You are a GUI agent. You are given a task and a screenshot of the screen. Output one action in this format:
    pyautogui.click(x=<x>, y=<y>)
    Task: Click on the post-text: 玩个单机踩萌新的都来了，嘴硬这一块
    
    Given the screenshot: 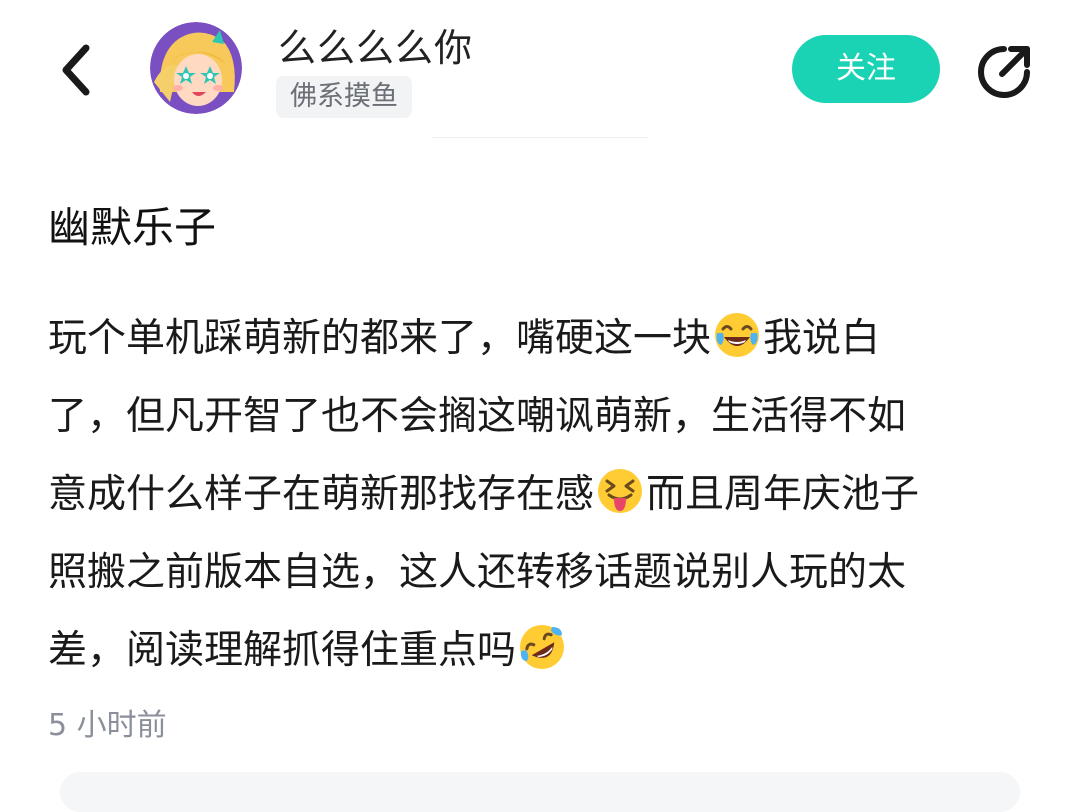 What is the action you would take?
    pyautogui.click(x=380, y=338)
    